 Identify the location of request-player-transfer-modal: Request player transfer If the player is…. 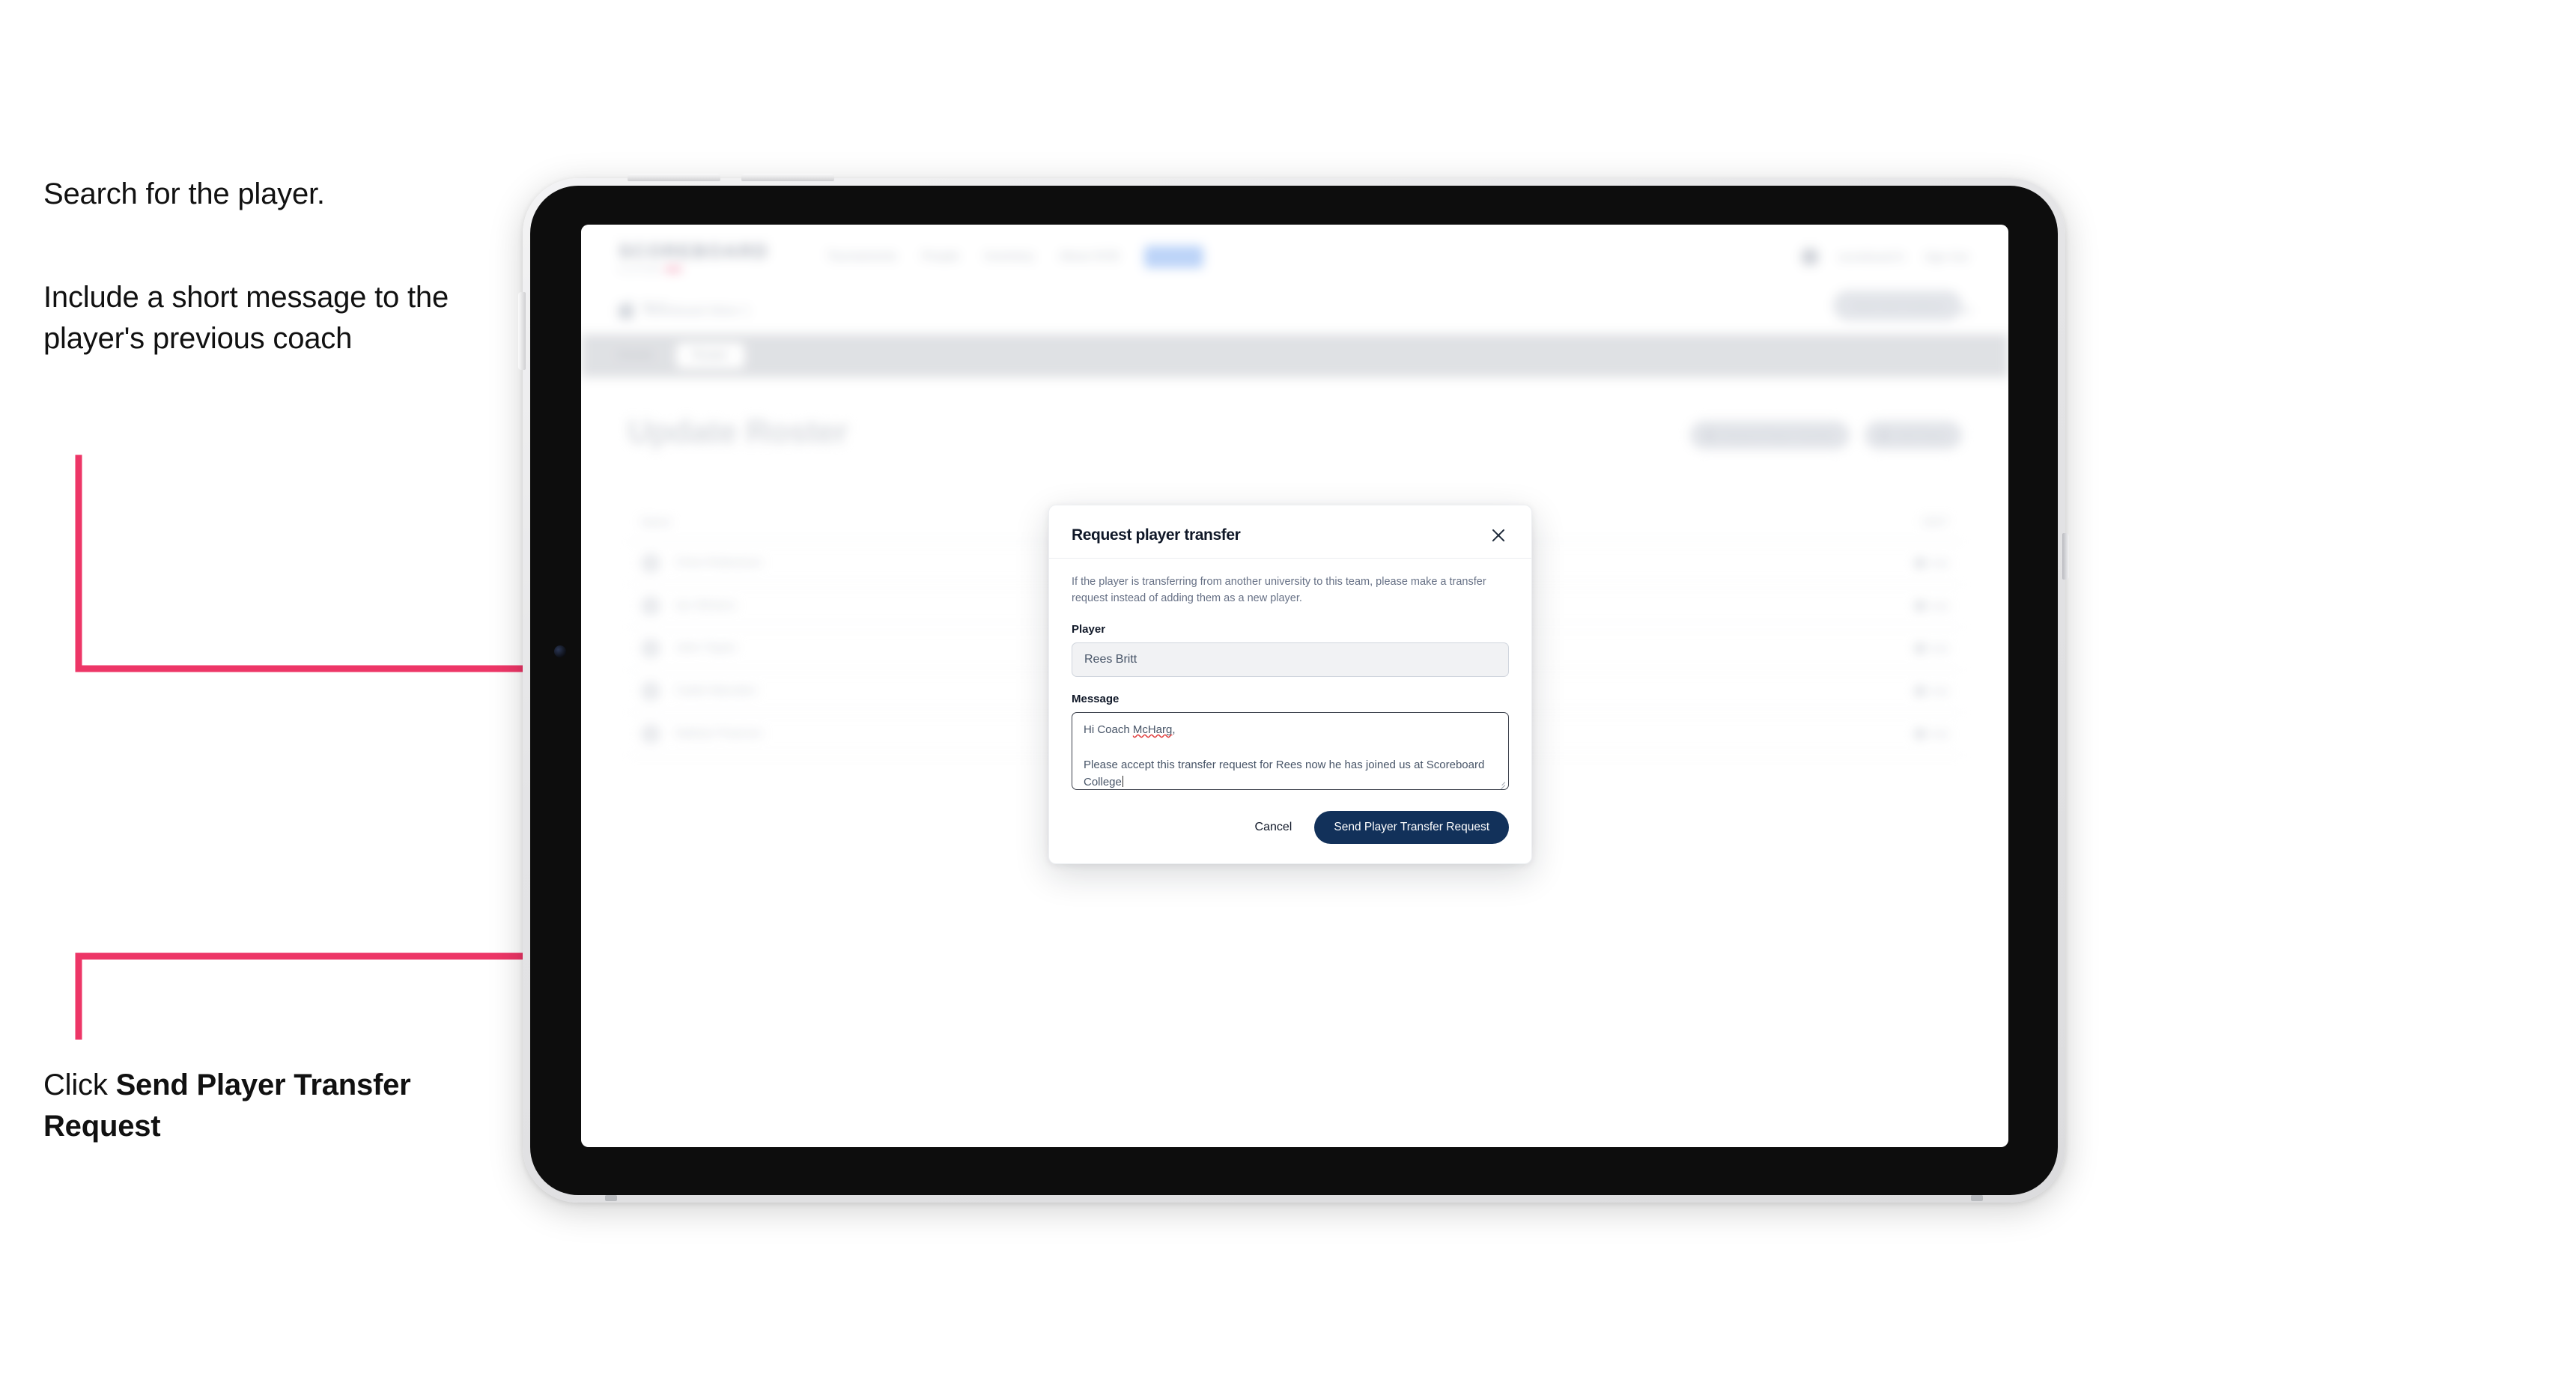
(1290, 685).